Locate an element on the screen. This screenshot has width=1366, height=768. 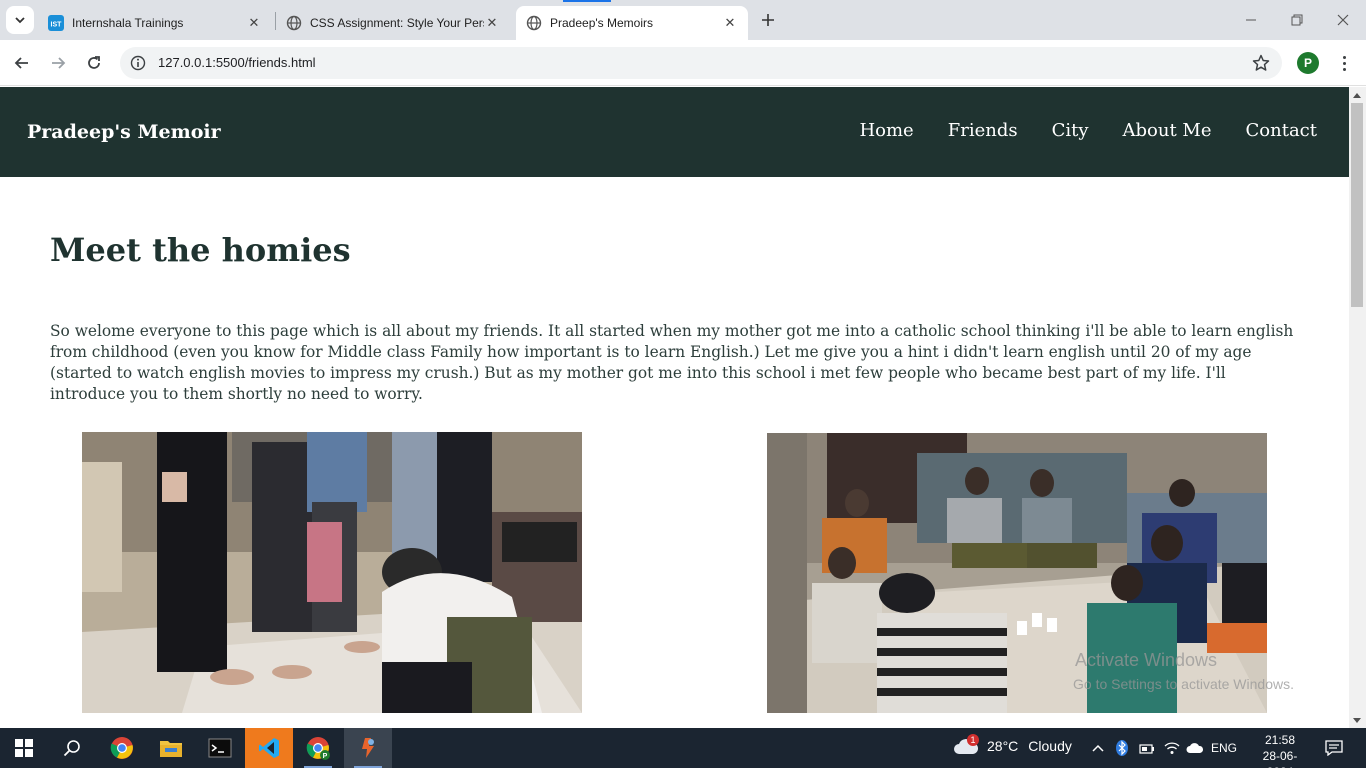
search-button is located at coordinates (72, 748).